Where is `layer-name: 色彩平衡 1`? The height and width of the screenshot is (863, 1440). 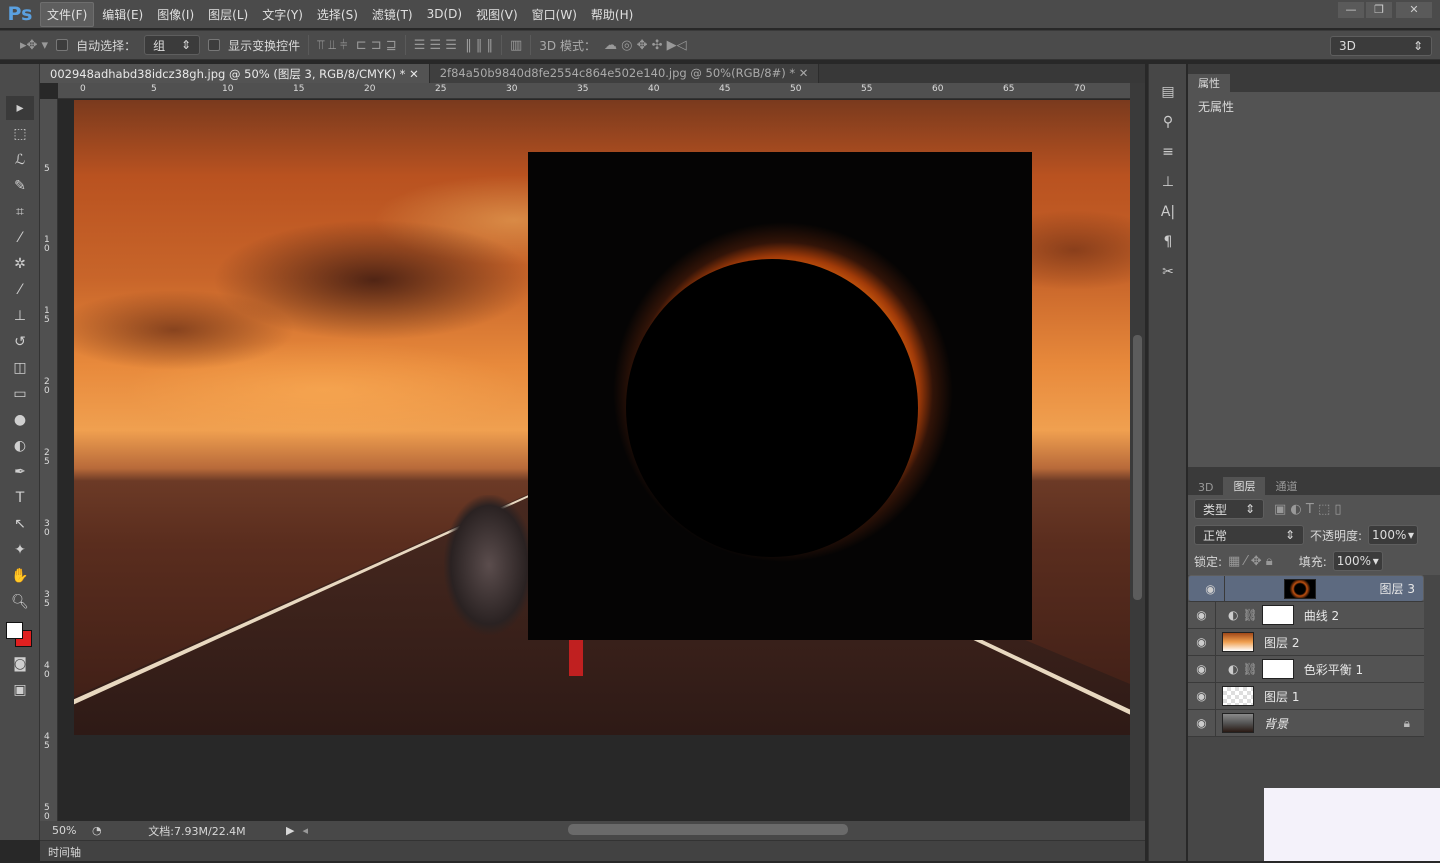
layer-name: 色彩平衡 1 is located at coordinates (1333, 669).